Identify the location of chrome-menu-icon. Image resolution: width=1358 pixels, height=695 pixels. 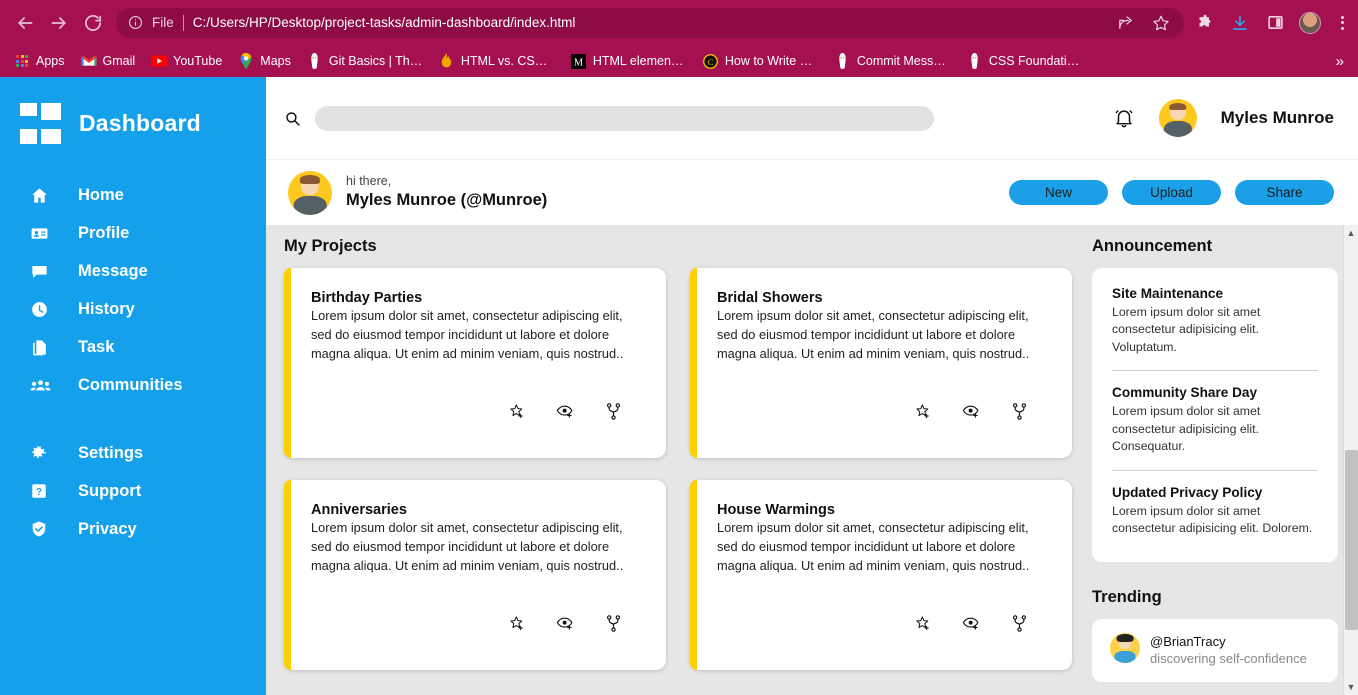
(1342, 22).